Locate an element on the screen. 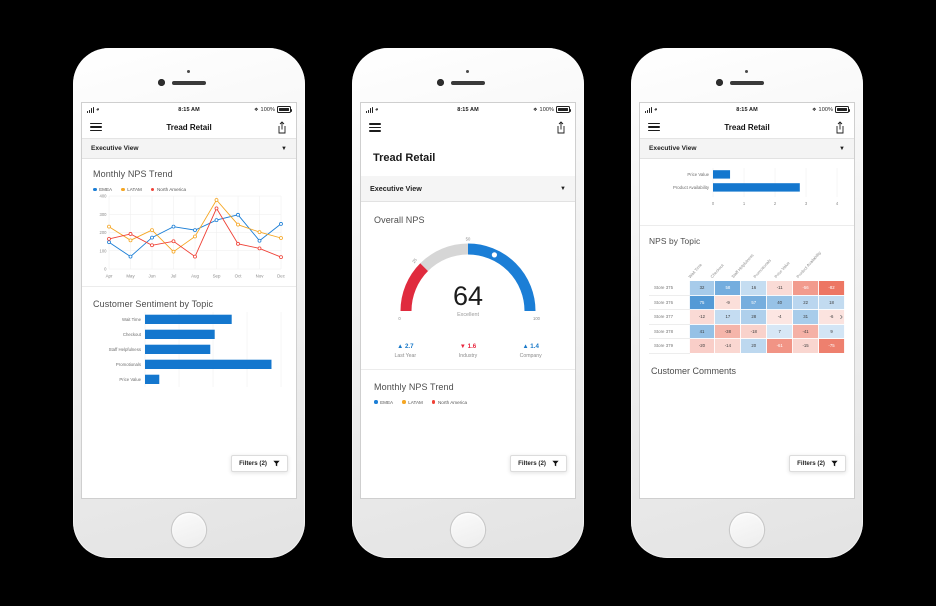 The height and width of the screenshot is (606, 936). phone-1-top-hardware is located at coordinates (189, 75).